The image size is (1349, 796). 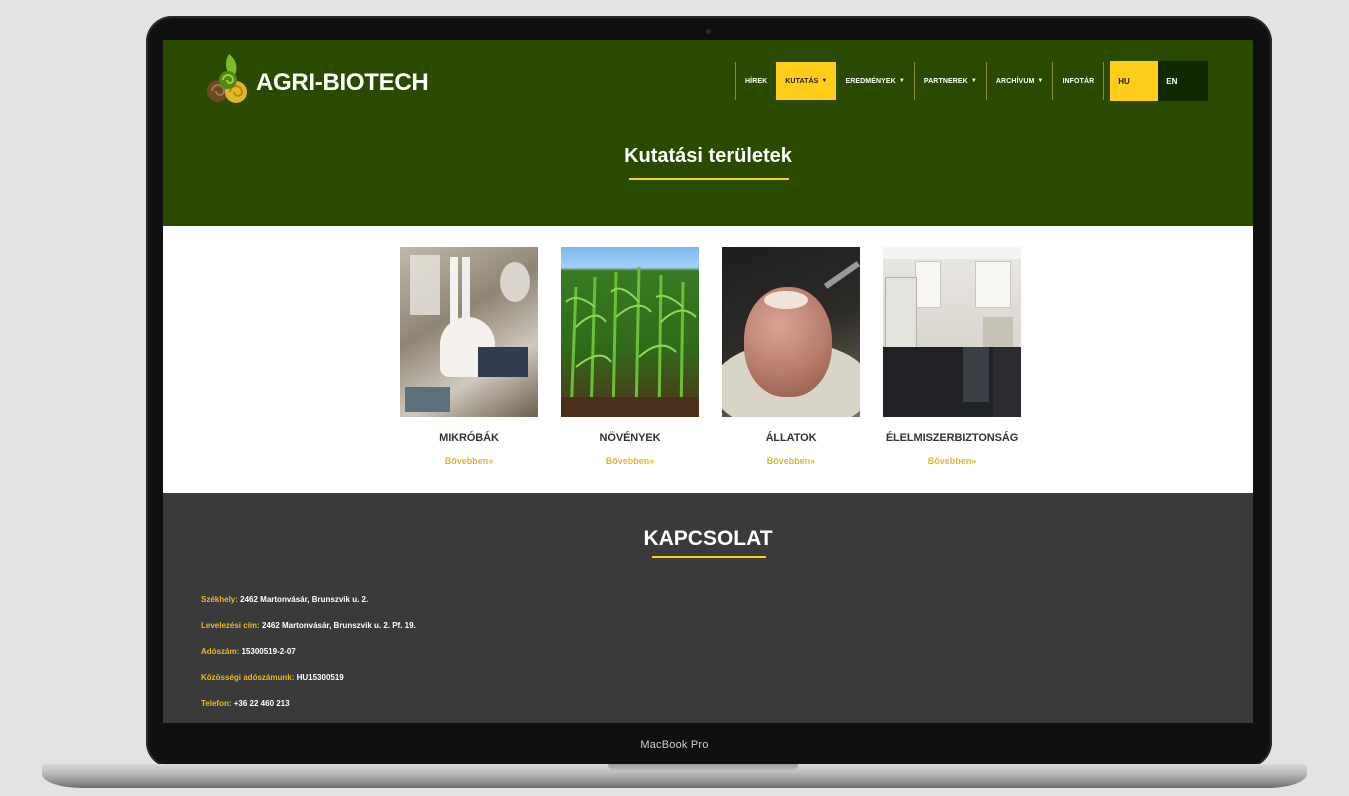 I want to click on nav-item-archivum: ARCHÍVUM ▼, so click(x=1020, y=81).